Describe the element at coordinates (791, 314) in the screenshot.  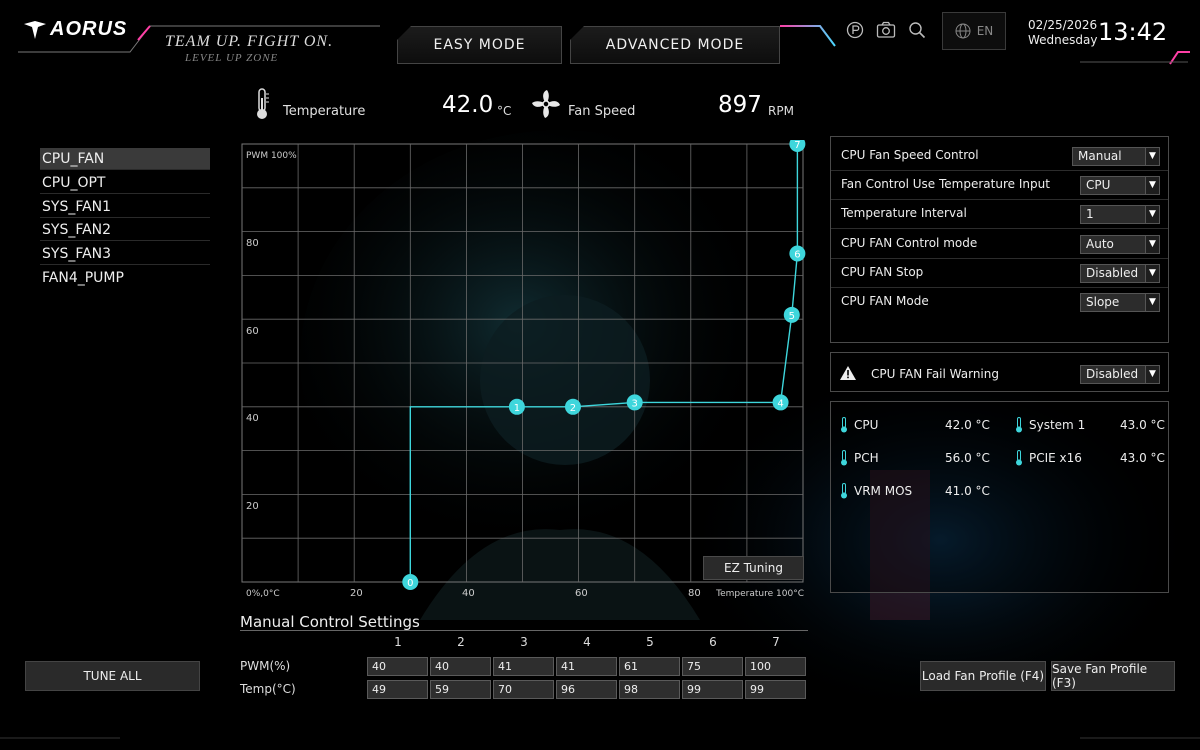
I see `curve-point: 5` at that location.